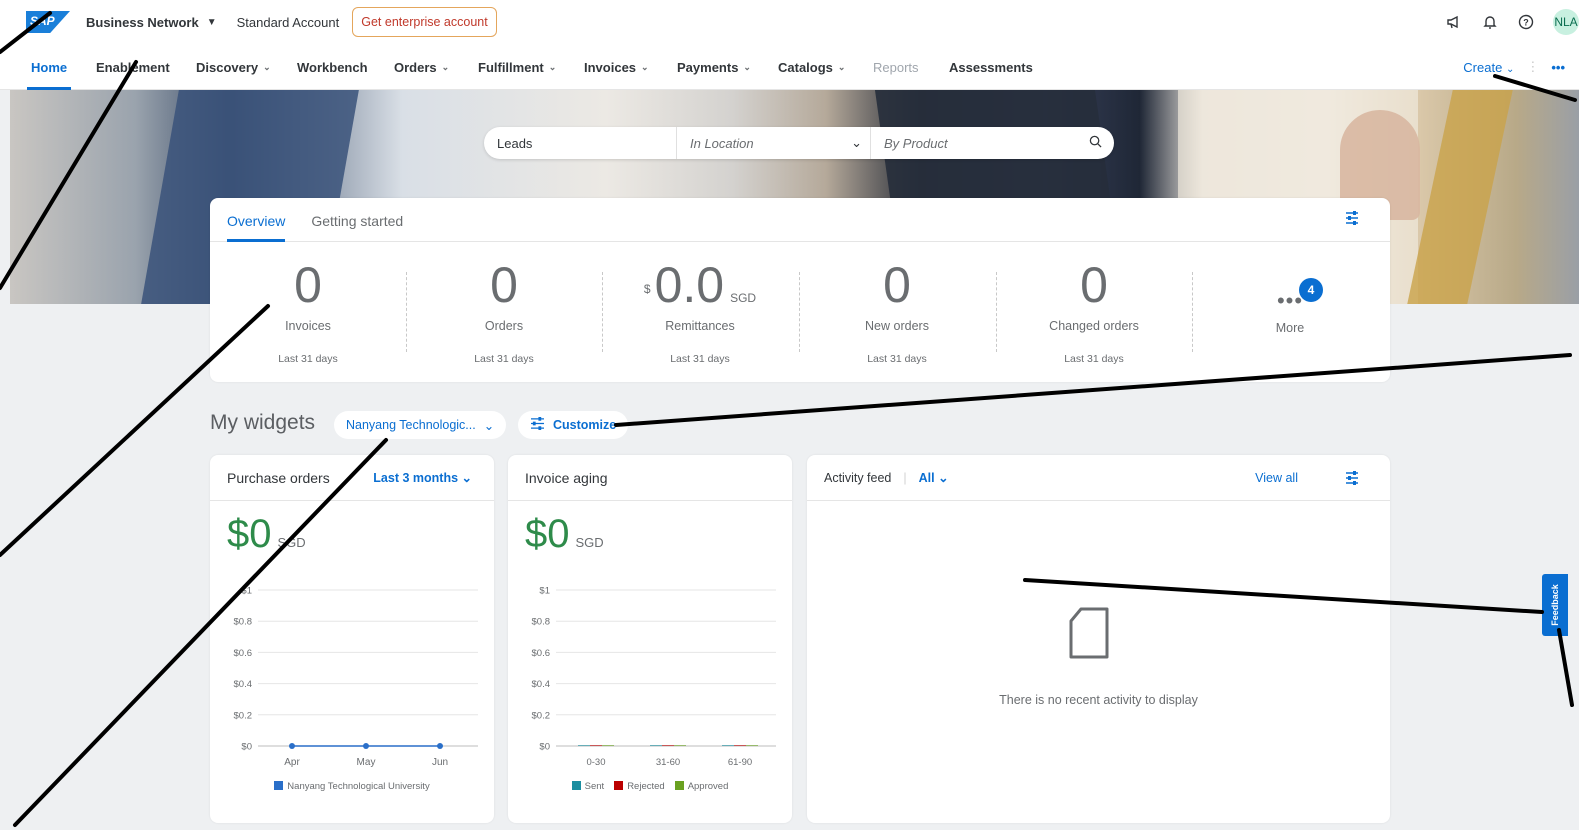  What do you see at coordinates (415, 67) in the screenshot?
I see `nav-label: Orders` at bounding box center [415, 67].